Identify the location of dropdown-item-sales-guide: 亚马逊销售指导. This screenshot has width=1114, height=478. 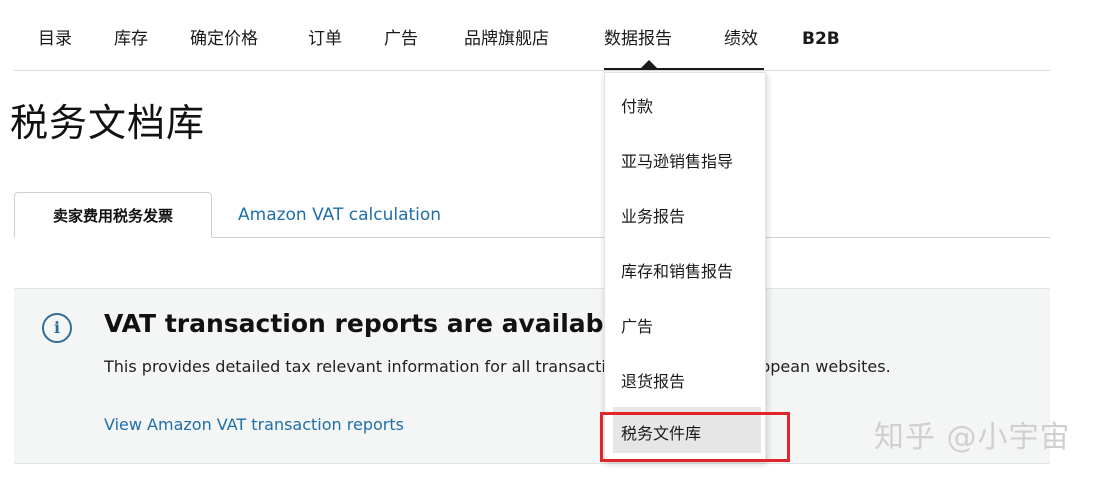
(677, 160).